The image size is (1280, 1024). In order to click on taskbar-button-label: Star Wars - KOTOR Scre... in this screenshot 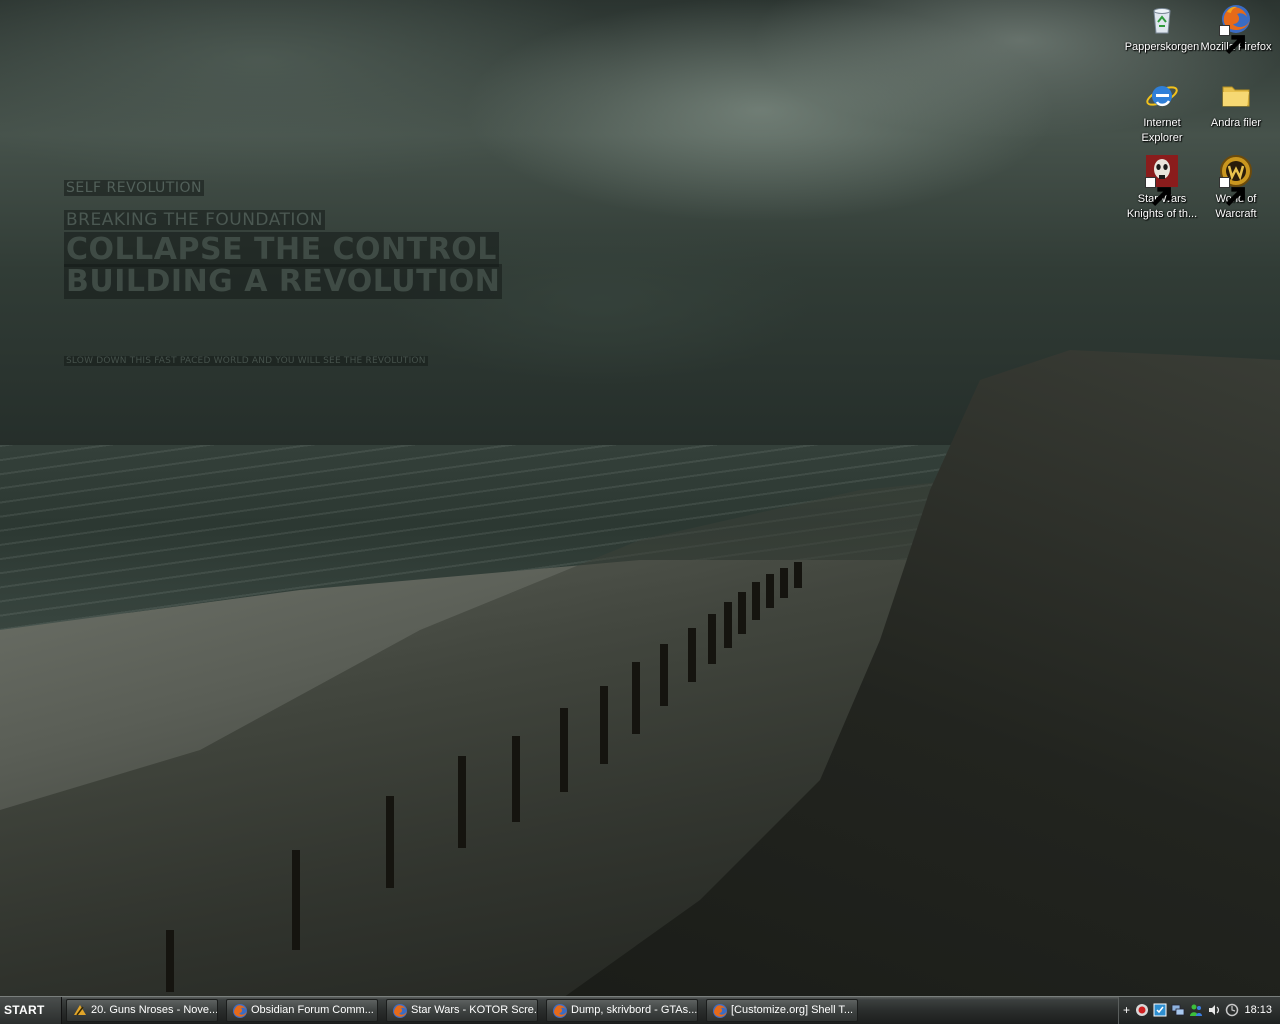, I will do `click(474, 1010)`.